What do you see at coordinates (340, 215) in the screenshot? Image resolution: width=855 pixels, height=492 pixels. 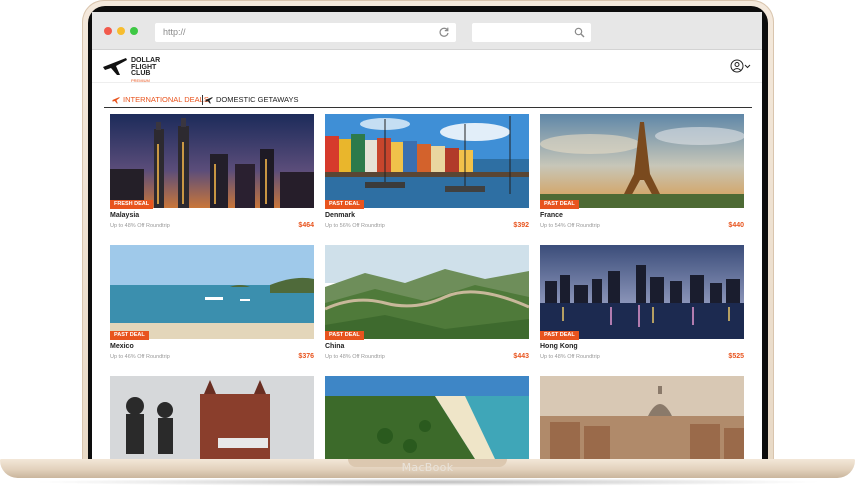 I see `deal-country: Denmark` at bounding box center [340, 215].